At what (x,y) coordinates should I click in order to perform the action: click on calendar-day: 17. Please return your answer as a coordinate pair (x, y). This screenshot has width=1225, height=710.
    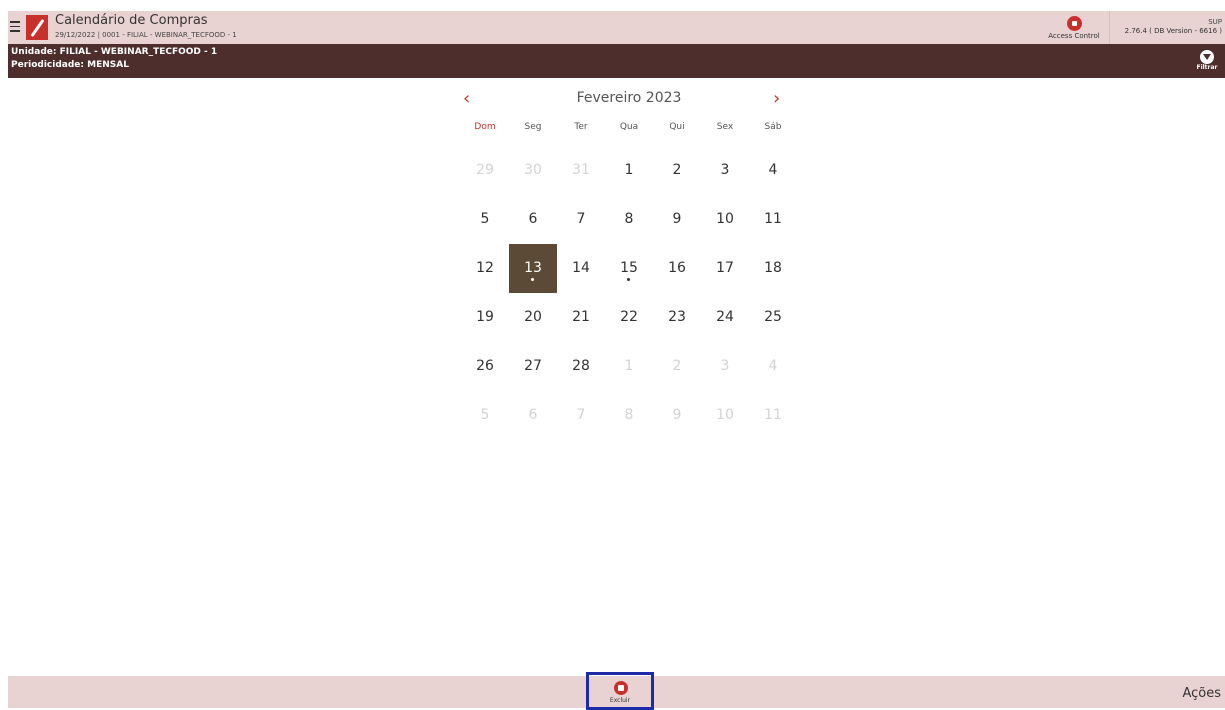
    Looking at the image, I should click on (725, 268).